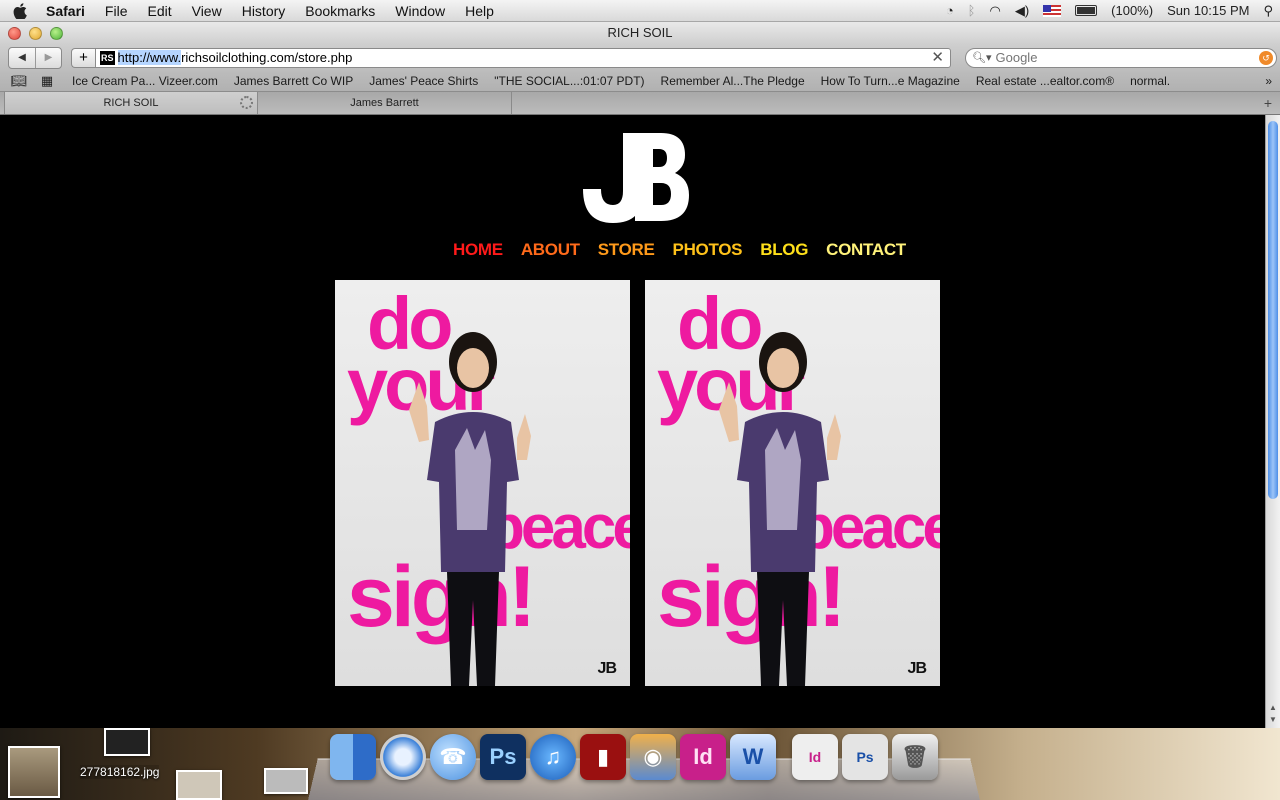 The height and width of the screenshot is (800, 1280). I want to click on apple-icon, so click(20, 10).